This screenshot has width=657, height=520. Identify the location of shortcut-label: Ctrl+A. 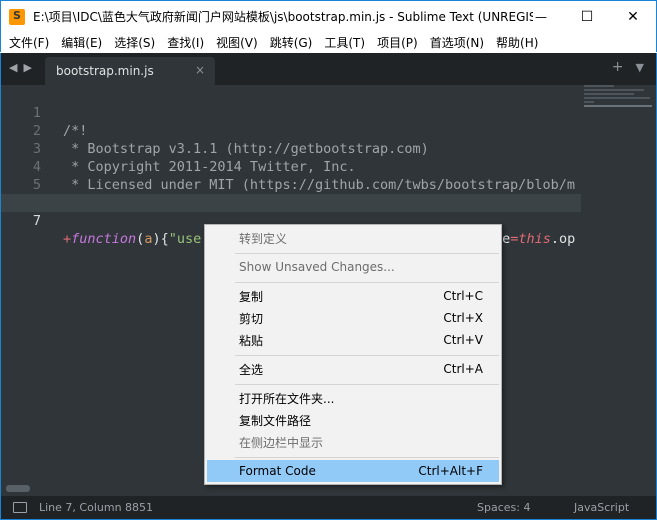
(463, 369).